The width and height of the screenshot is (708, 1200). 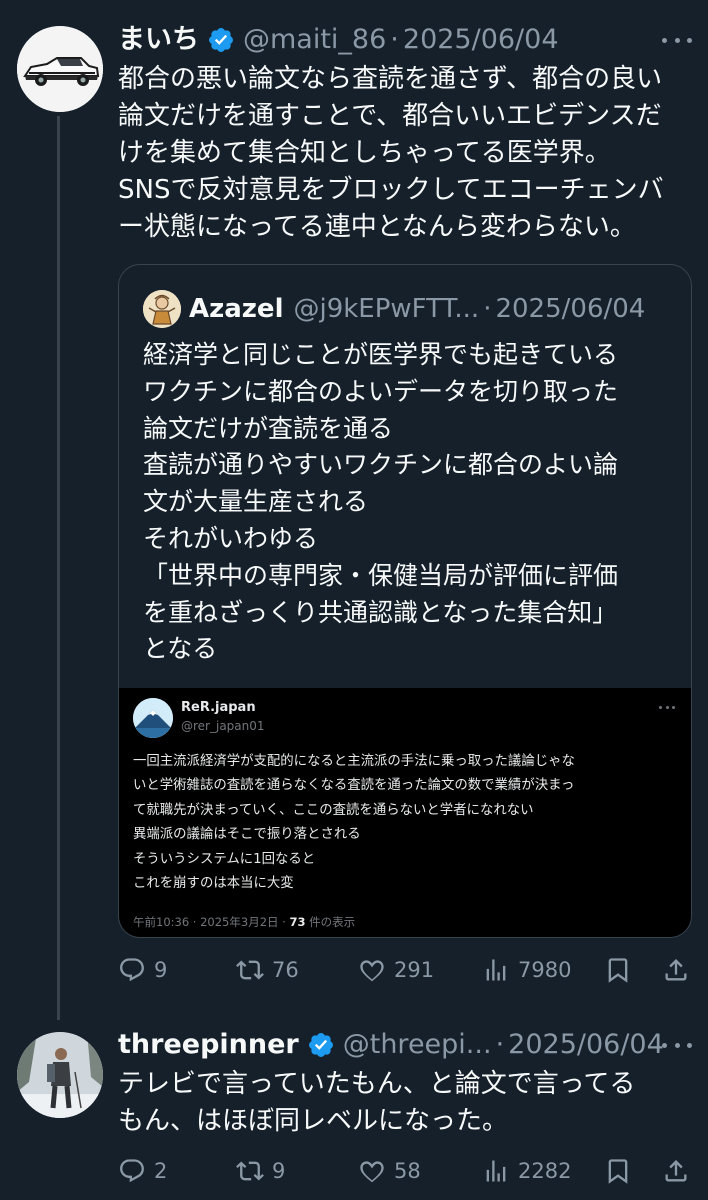 I want to click on hiker-avatar-icon, so click(x=60, y=1075).